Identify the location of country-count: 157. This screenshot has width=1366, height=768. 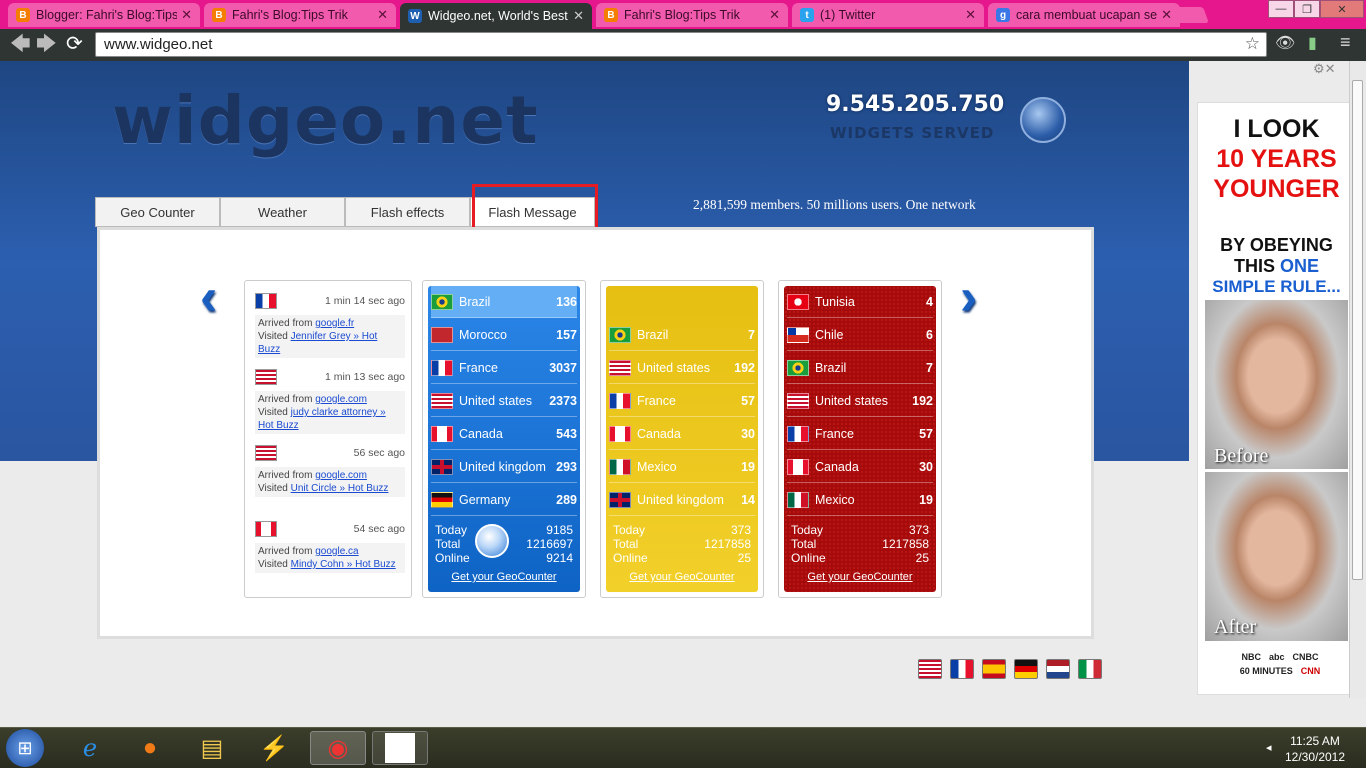
(566, 334).